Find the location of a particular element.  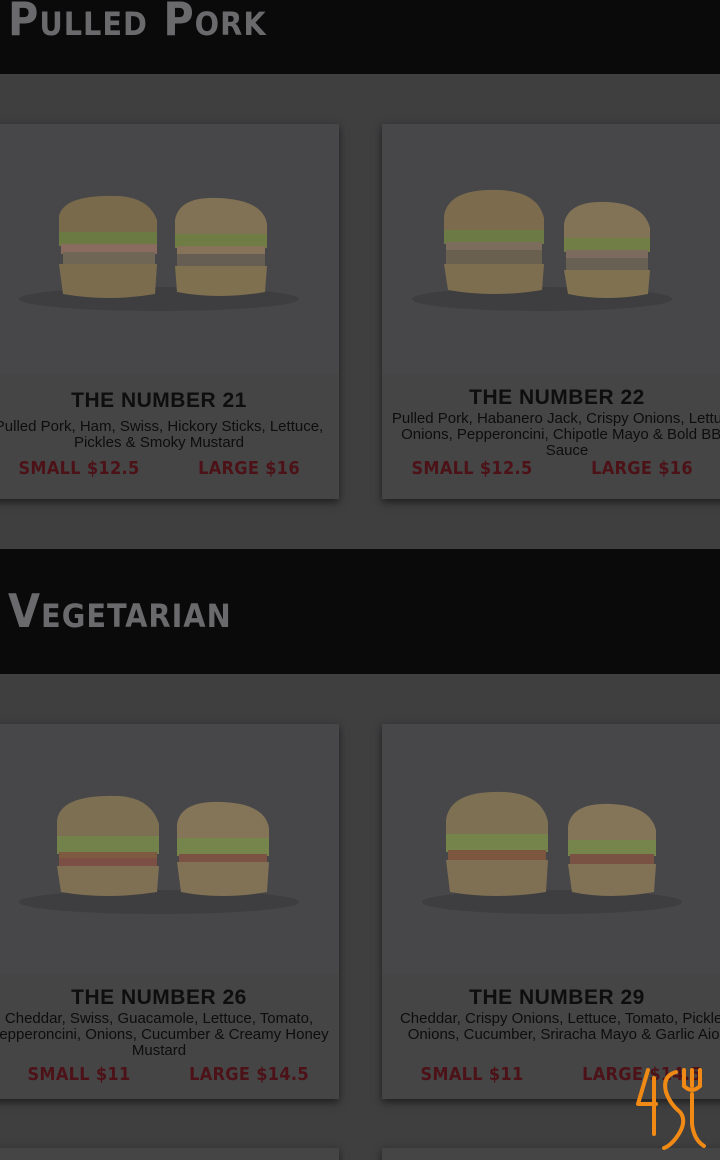

section-title: Pulled Pork is located at coordinates (137, 23).